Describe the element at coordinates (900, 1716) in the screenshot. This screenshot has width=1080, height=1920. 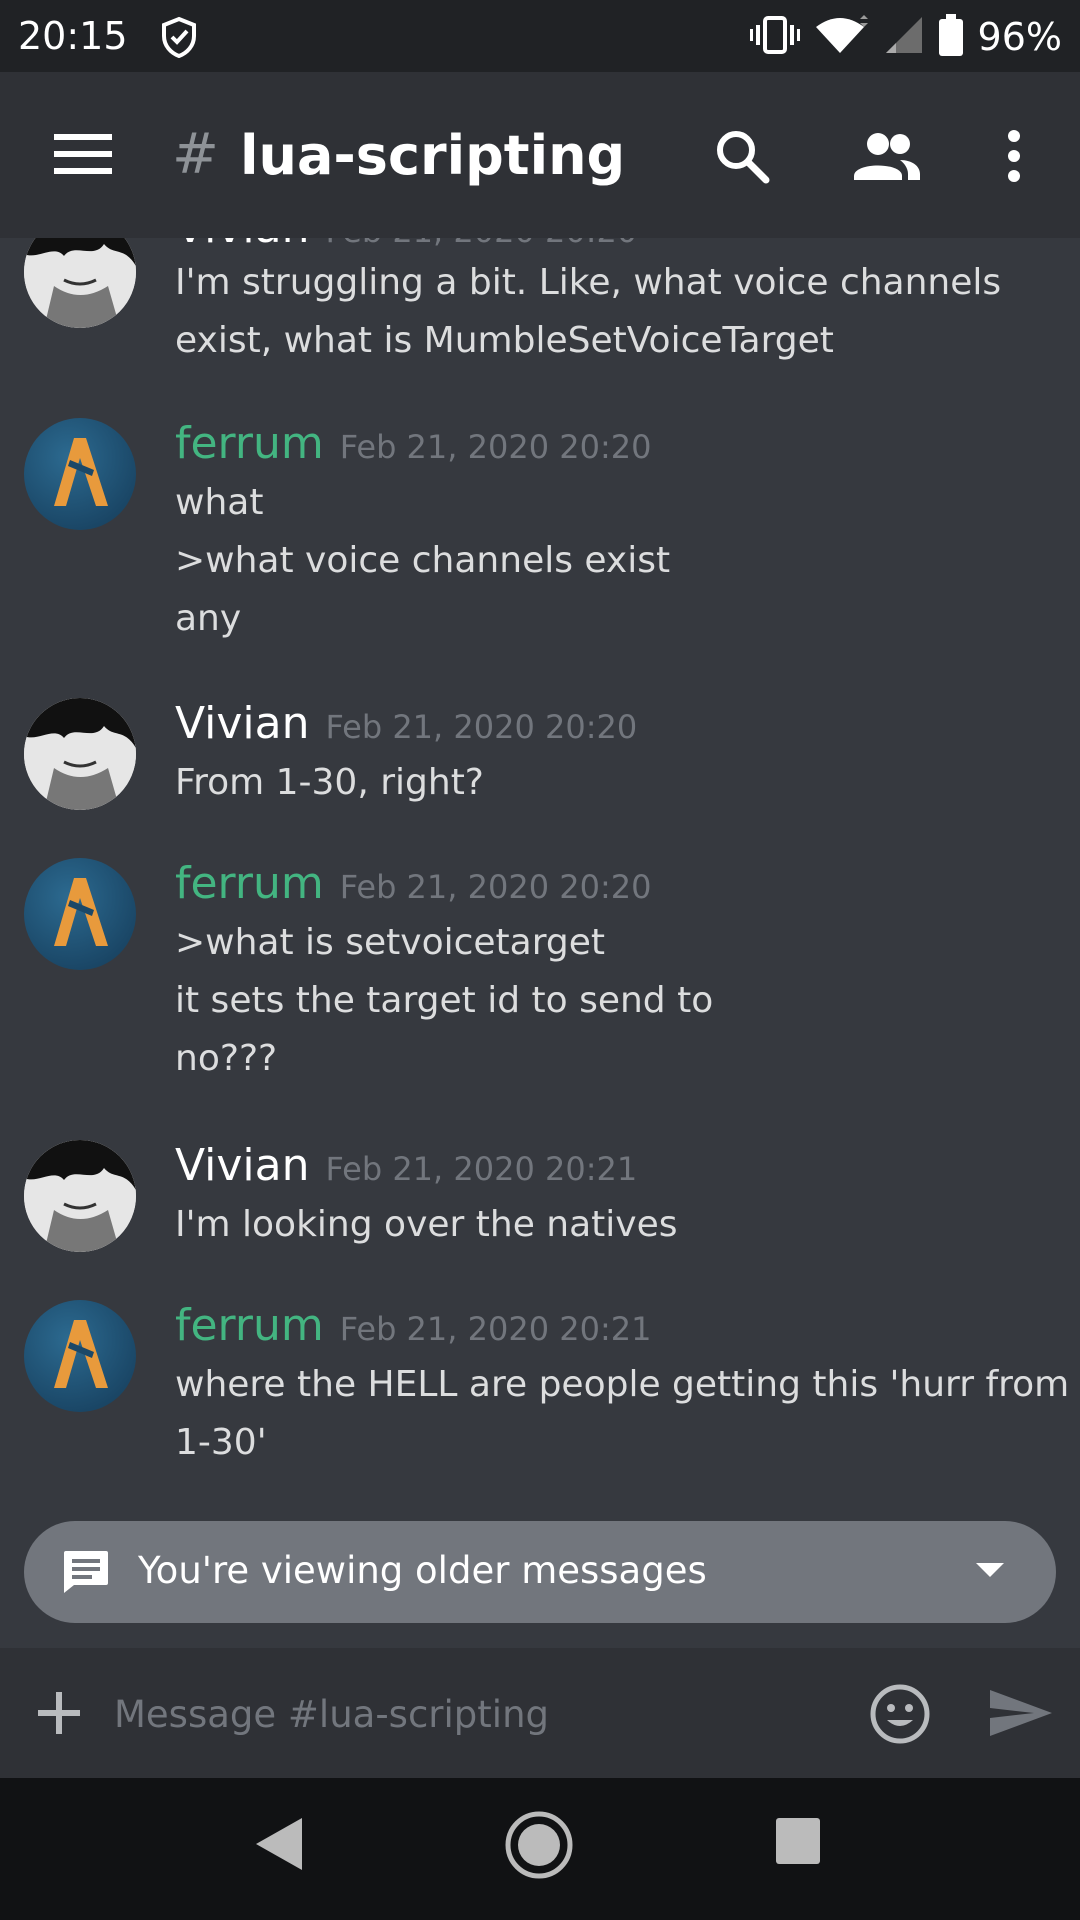
I see `emoji-icon` at that location.